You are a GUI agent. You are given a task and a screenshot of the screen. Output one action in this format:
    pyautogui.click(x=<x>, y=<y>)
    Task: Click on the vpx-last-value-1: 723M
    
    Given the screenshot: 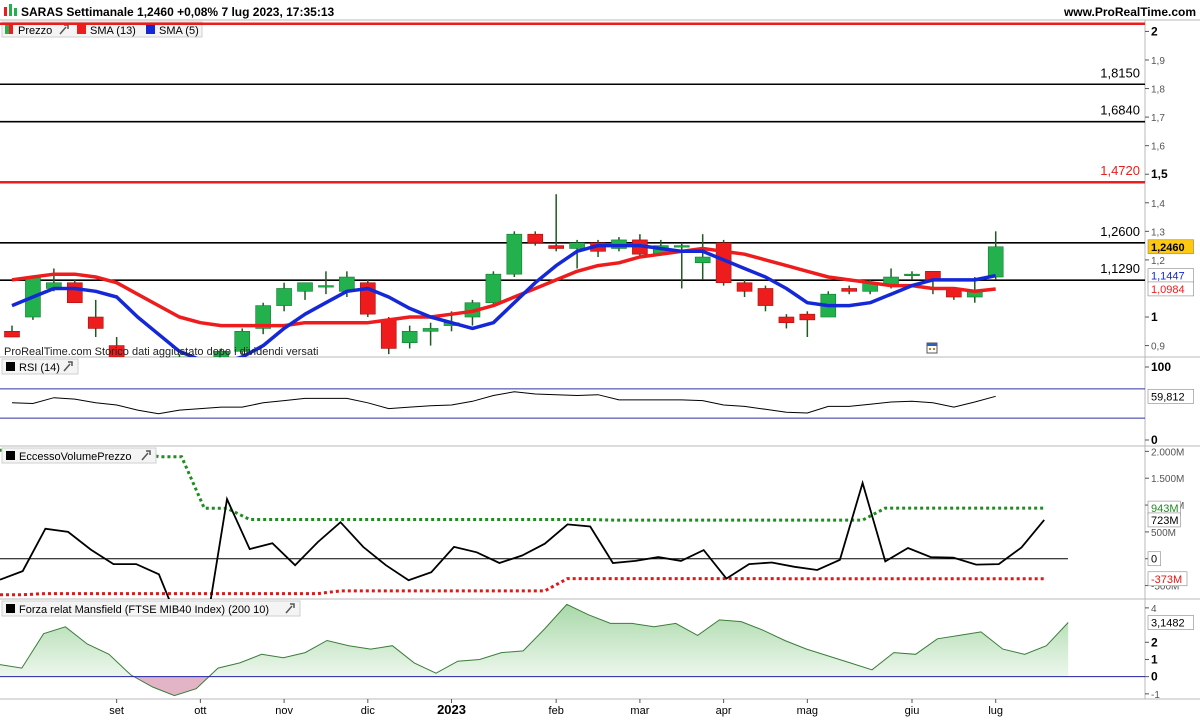 What is the action you would take?
    pyautogui.click(x=1165, y=521)
    